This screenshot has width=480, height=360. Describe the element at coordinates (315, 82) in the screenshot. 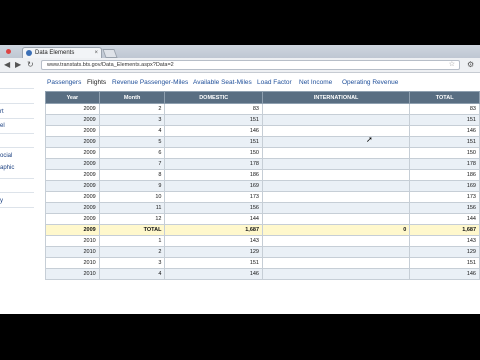

I see `nav-link: Net Income` at that location.